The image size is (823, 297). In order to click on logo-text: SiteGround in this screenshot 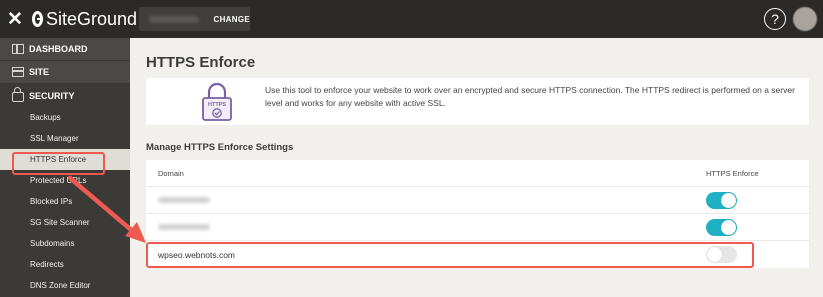, I will do `click(91, 18)`.